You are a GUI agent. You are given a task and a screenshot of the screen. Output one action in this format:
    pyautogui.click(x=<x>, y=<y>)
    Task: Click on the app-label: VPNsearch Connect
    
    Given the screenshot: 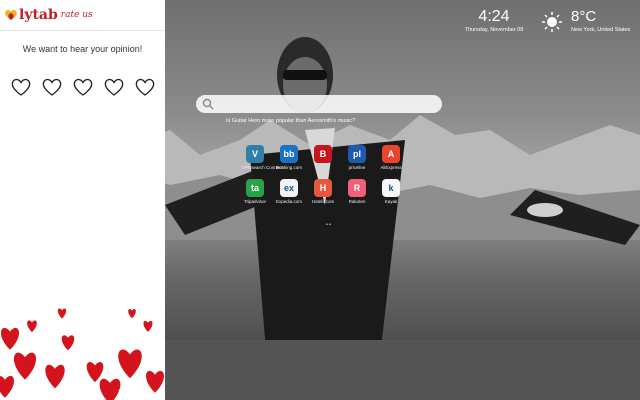 What is the action you would take?
    pyautogui.click(x=262, y=167)
    